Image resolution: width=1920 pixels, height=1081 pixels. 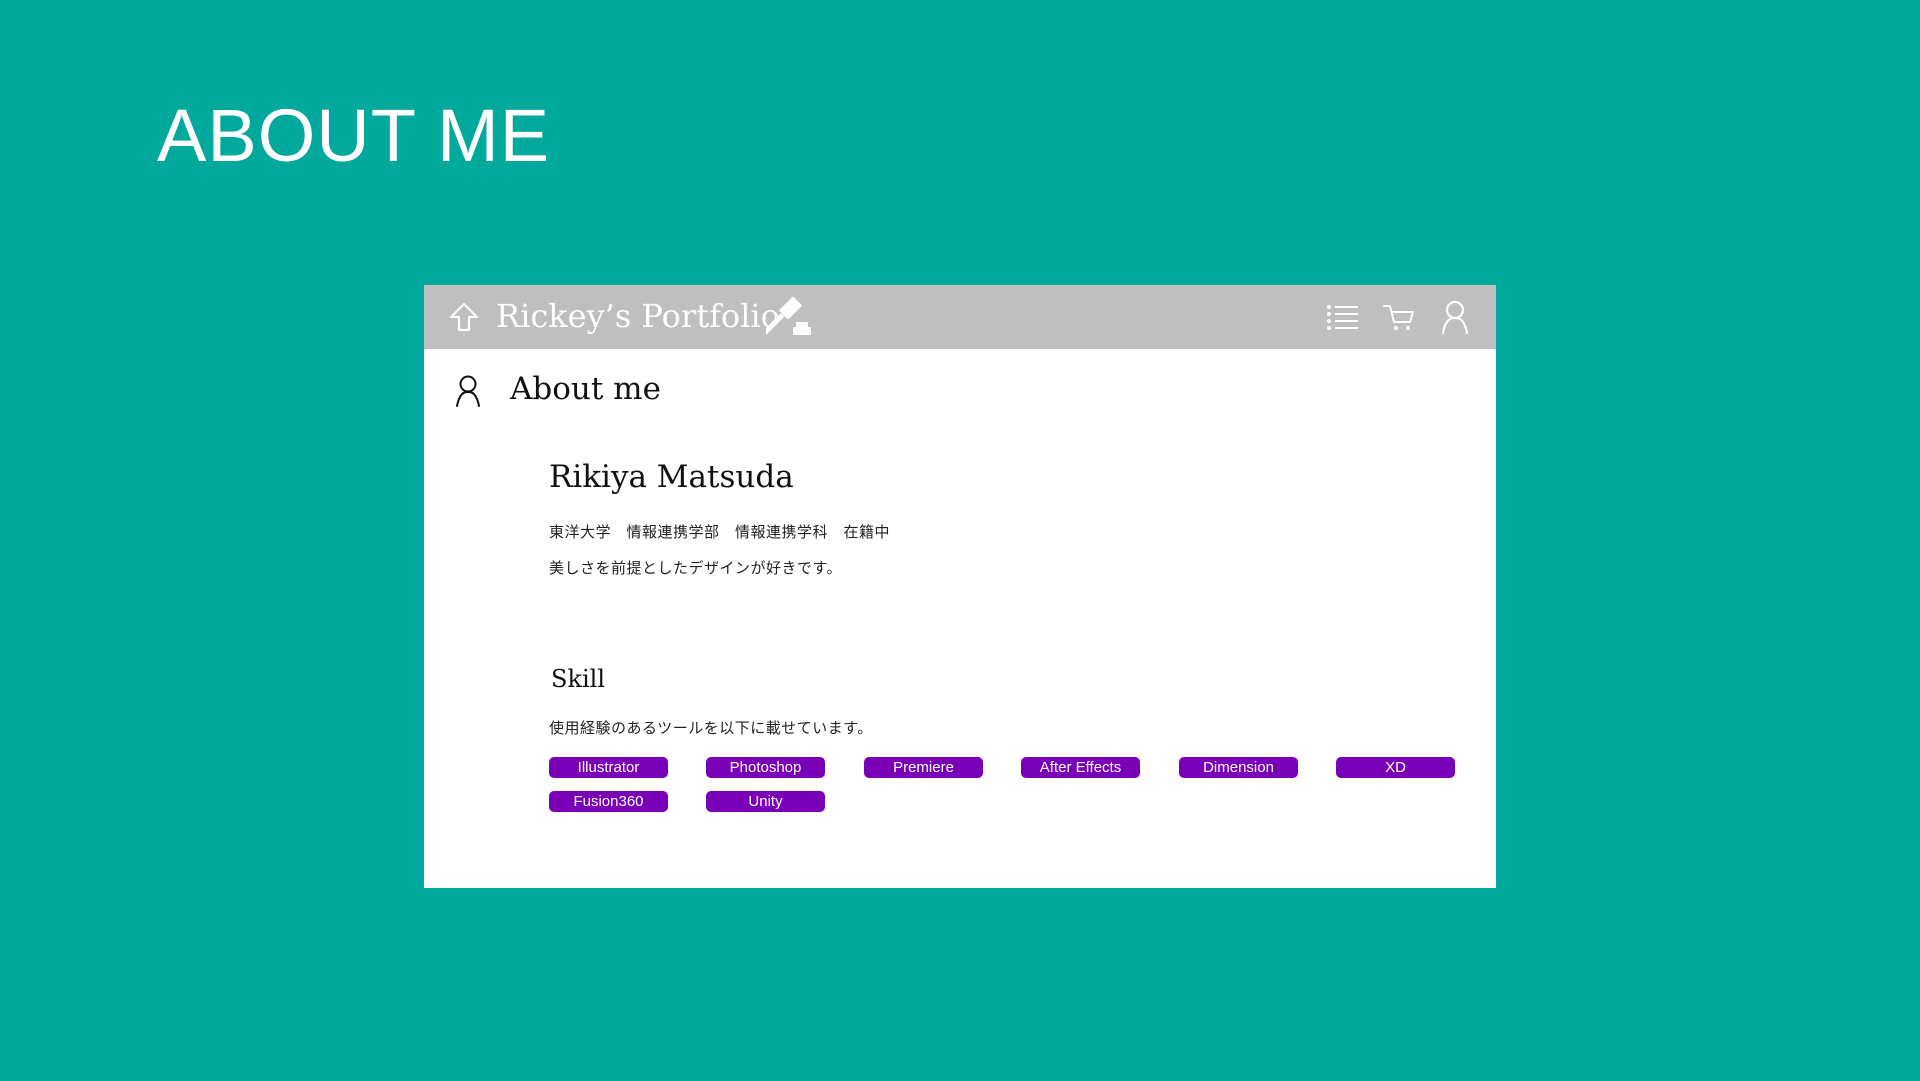 What do you see at coordinates (671, 477) in the screenshot?
I see `profile-name: Rikiya Matsuda` at bounding box center [671, 477].